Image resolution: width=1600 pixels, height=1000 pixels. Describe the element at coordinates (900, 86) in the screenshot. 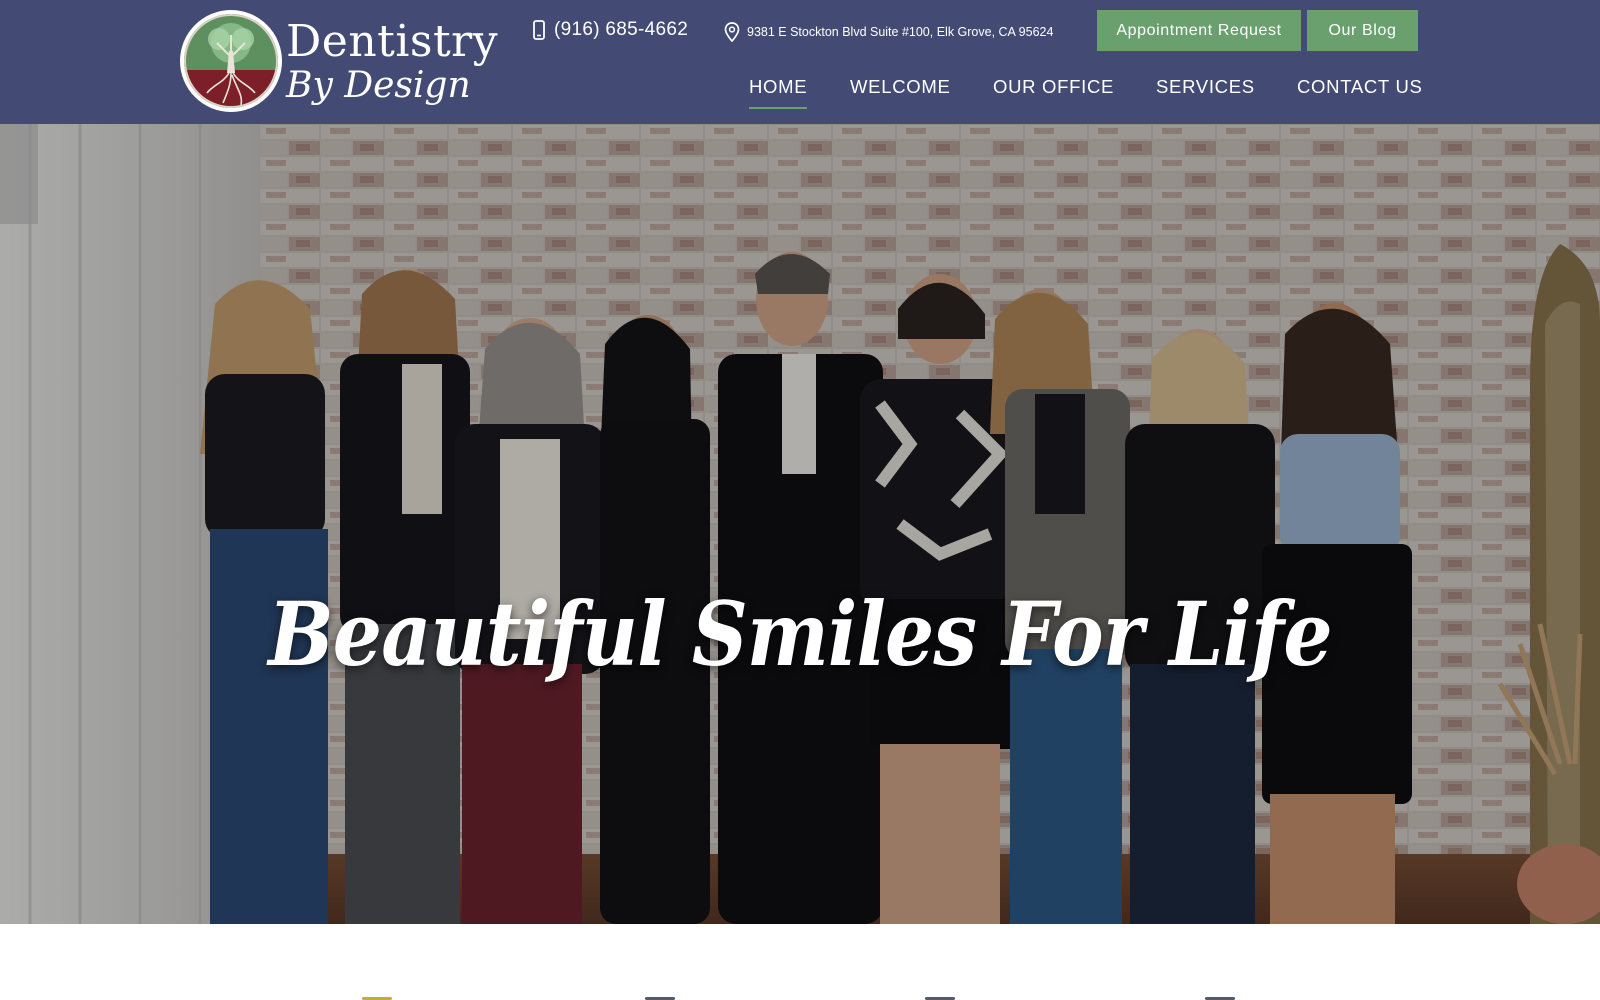

I see `nav-item-label: WELCOME` at that location.